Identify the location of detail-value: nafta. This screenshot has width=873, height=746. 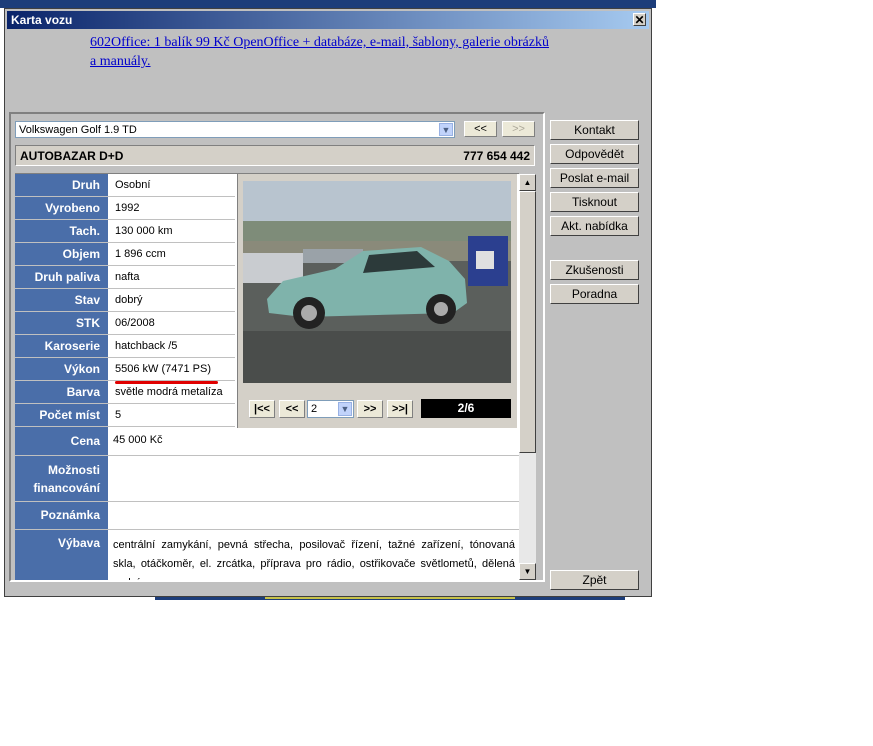
(127, 277).